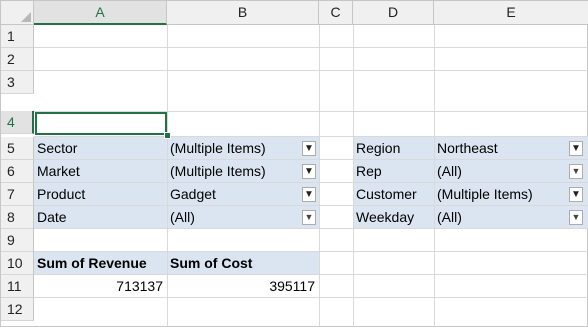 Image resolution: width=588 pixels, height=327 pixels. What do you see at coordinates (17, 148) in the screenshot?
I see `row-header-5: 5` at bounding box center [17, 148].